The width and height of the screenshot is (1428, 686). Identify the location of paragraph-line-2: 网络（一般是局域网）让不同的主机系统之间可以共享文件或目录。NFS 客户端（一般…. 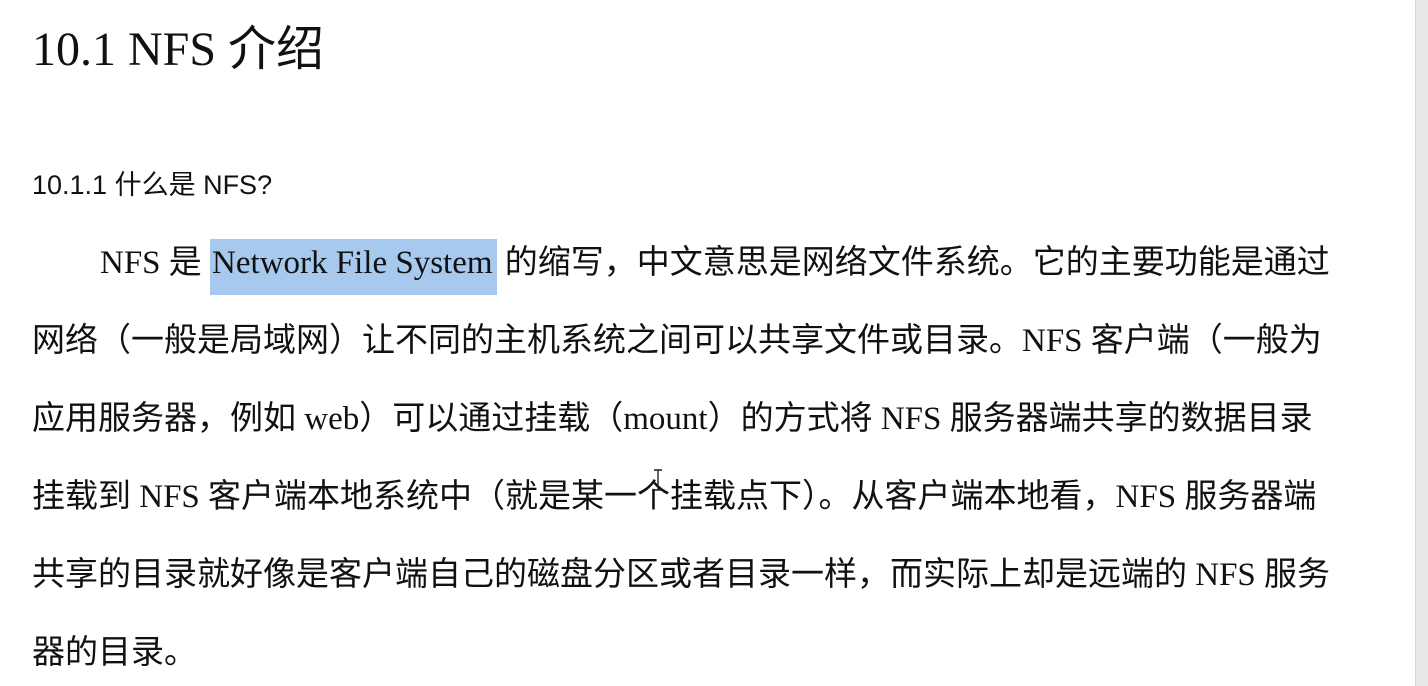
(677, 341).